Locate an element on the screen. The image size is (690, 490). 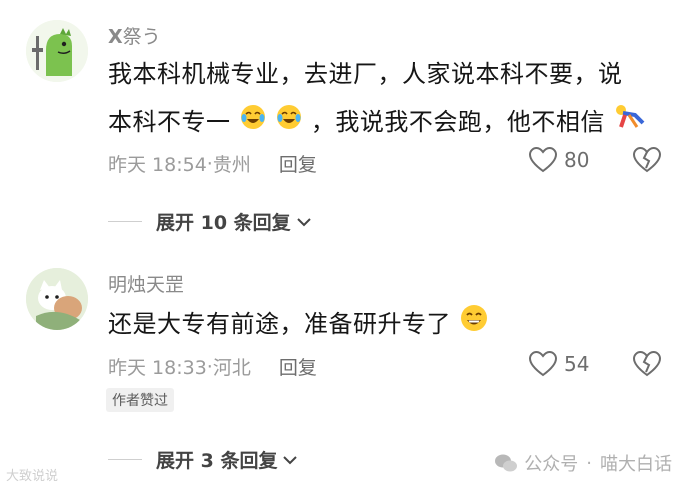
comment-text-line-2b: ，我说我不会跑，他不相信 is located at coordinates (457, 122).